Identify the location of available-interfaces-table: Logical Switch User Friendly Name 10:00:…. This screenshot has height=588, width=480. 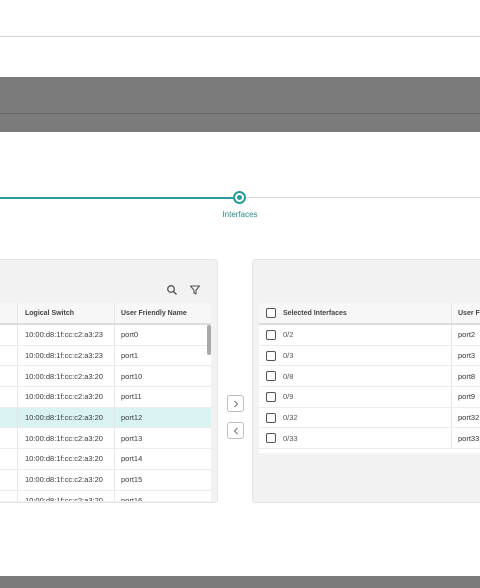
(105, 402).